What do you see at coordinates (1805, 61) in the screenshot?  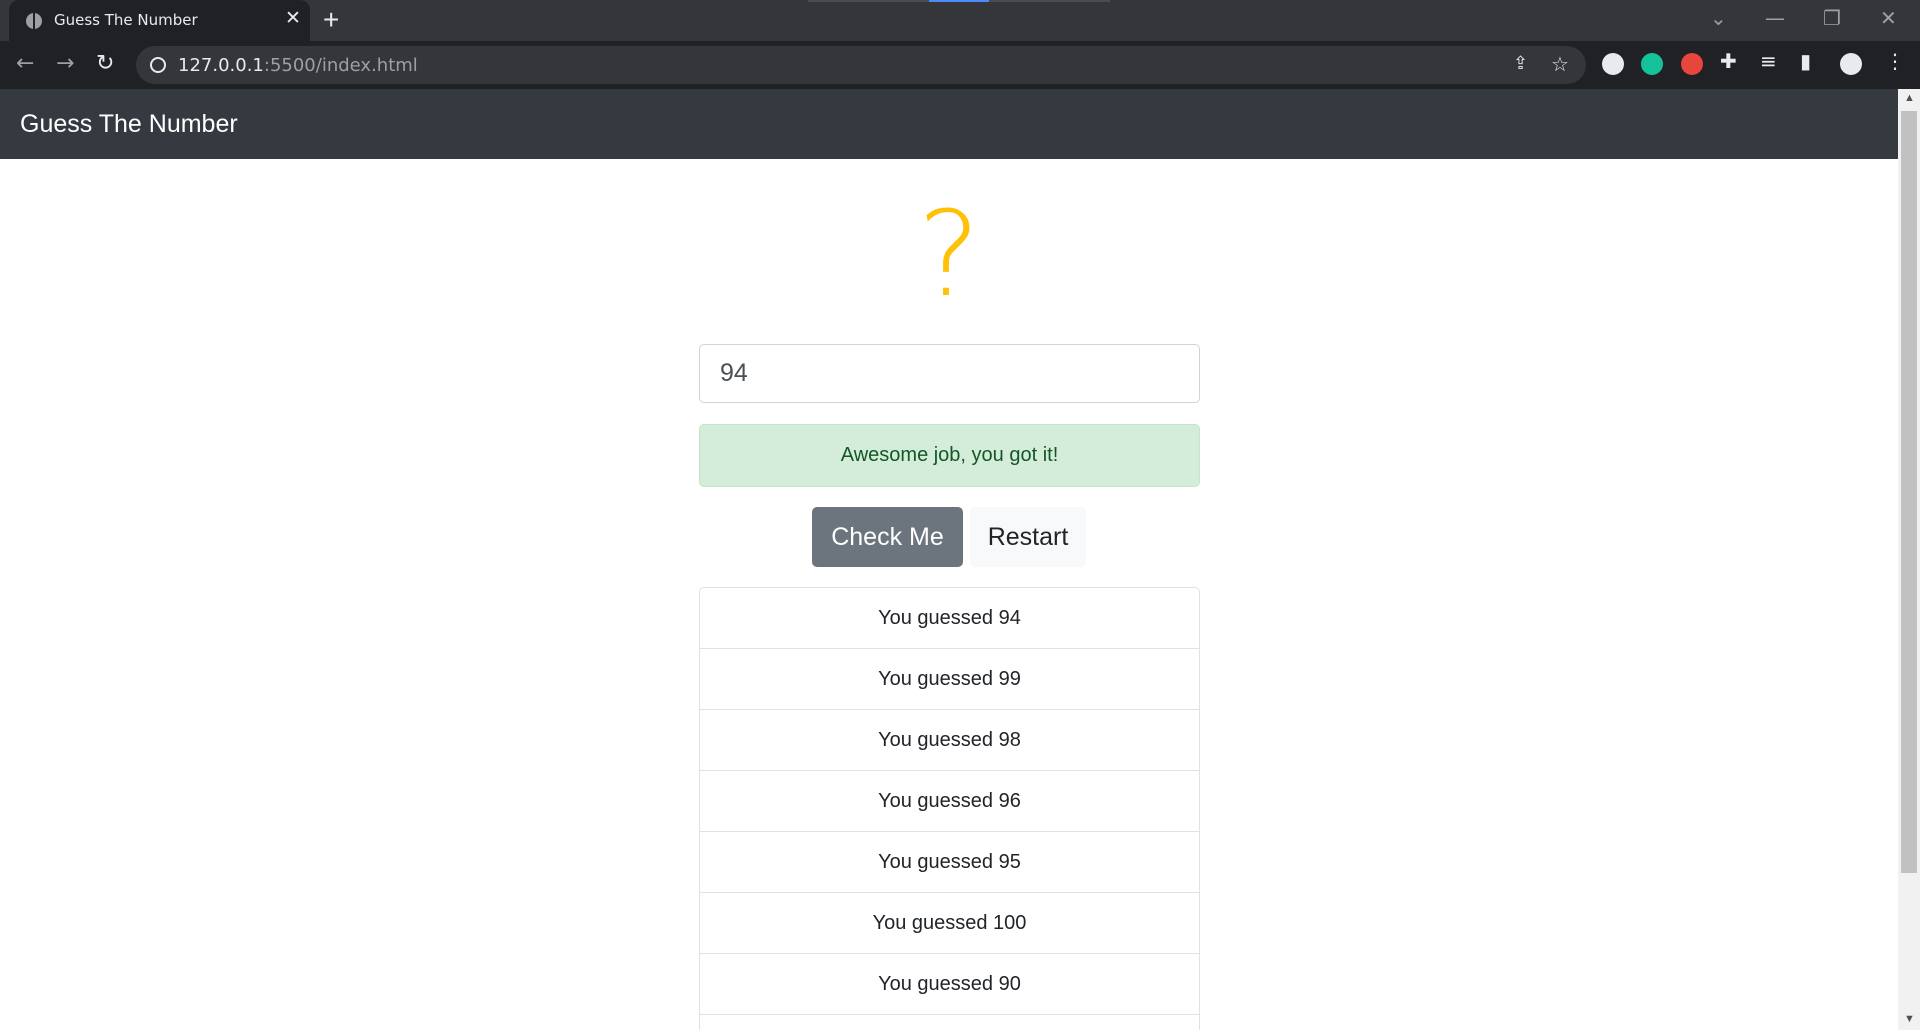 I see `side-panel-icon: ▮` at bounding box center [1805, 61].